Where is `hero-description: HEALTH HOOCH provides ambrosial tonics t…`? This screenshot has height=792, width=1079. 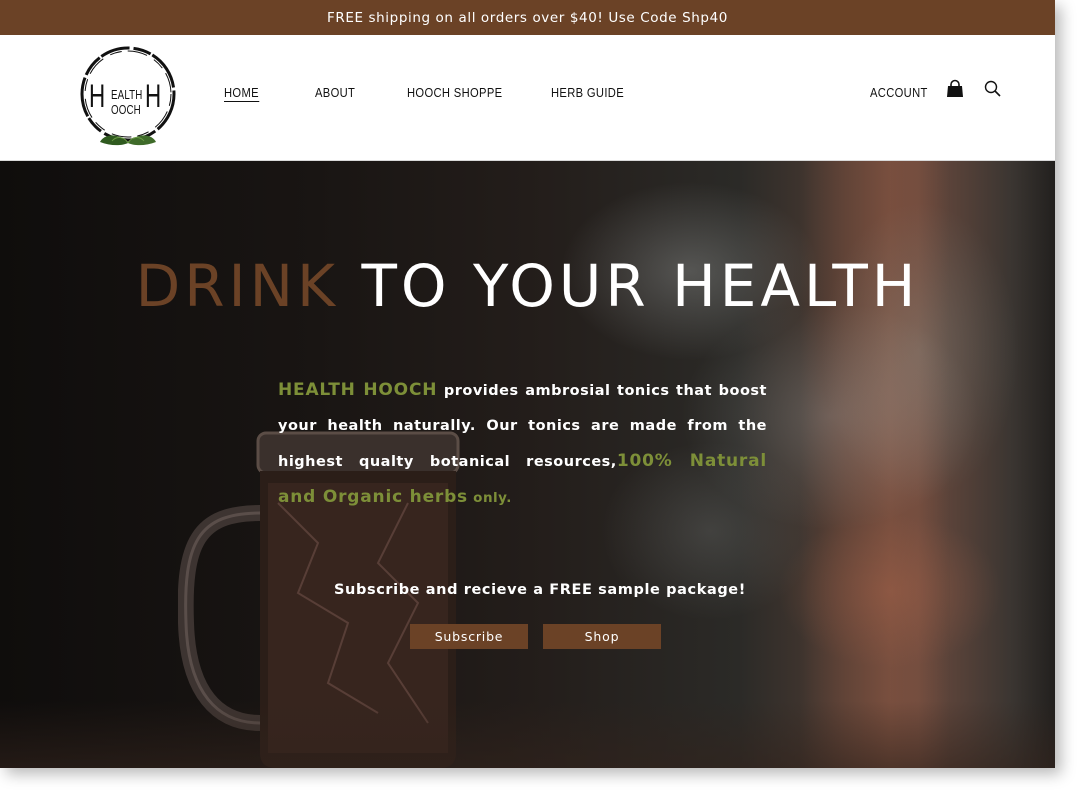
hero-description: HEALTH HOOCH provides ambrosial tonics t… is located at coordinates (522, 444).